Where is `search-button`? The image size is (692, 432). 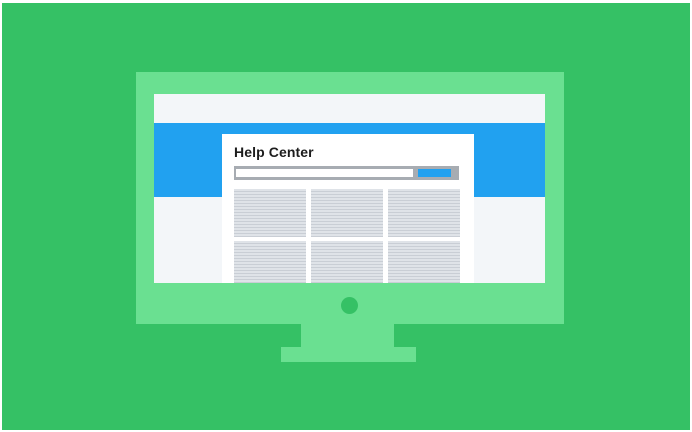
search-button is located at coordinates (434, 173).